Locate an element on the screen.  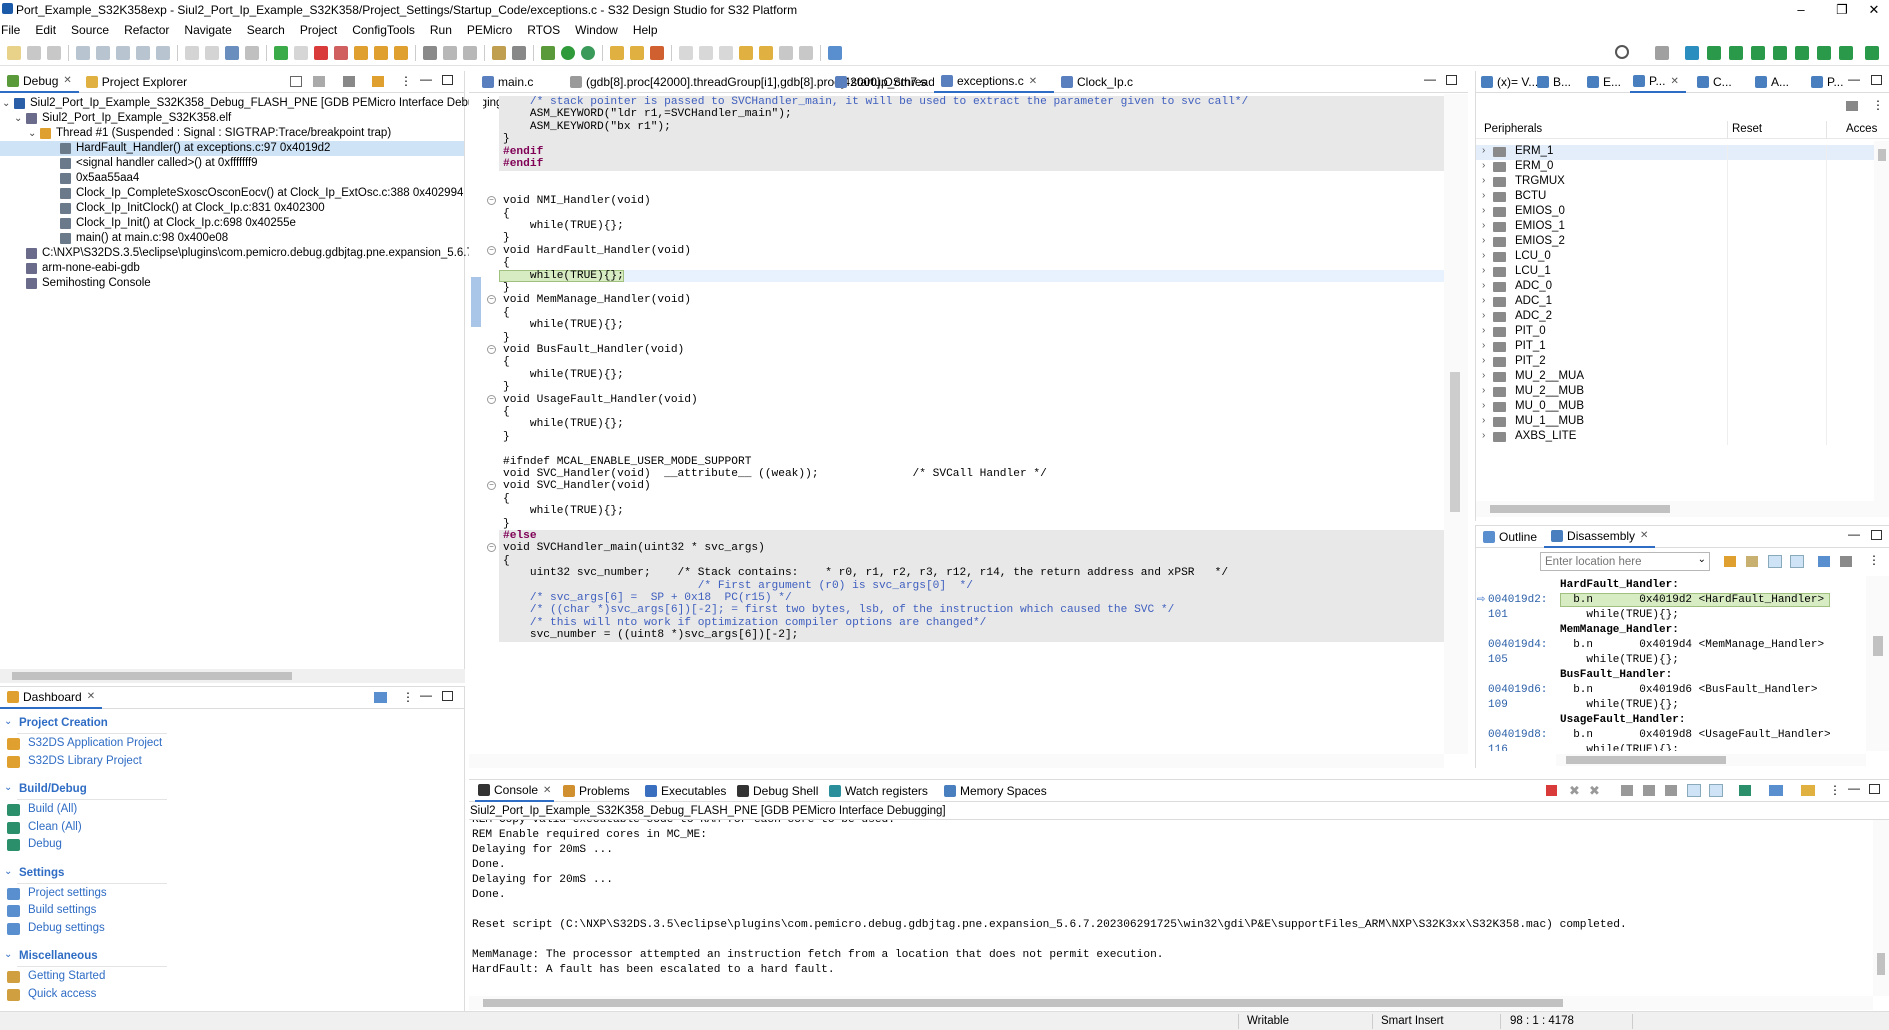
tab-disassembly: Disassembly ✕ is located at coordinates (1600, 536).